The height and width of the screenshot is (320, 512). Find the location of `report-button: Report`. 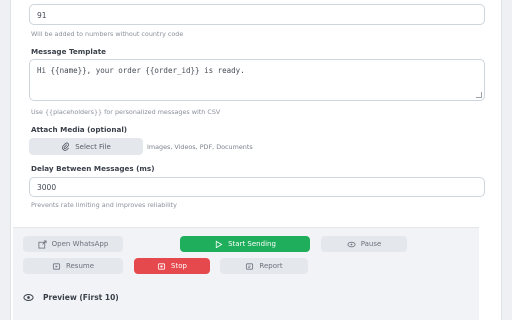

report-button: Report is located at coordinates (264, 266).